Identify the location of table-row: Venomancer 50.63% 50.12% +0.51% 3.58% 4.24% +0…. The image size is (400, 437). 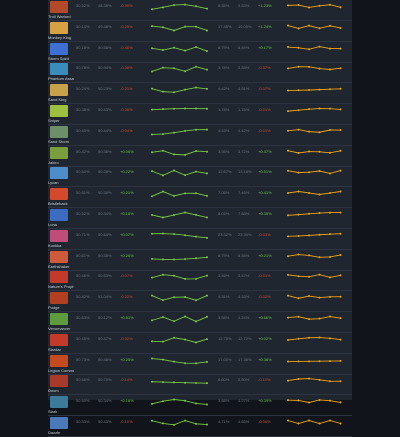
(200, 322).